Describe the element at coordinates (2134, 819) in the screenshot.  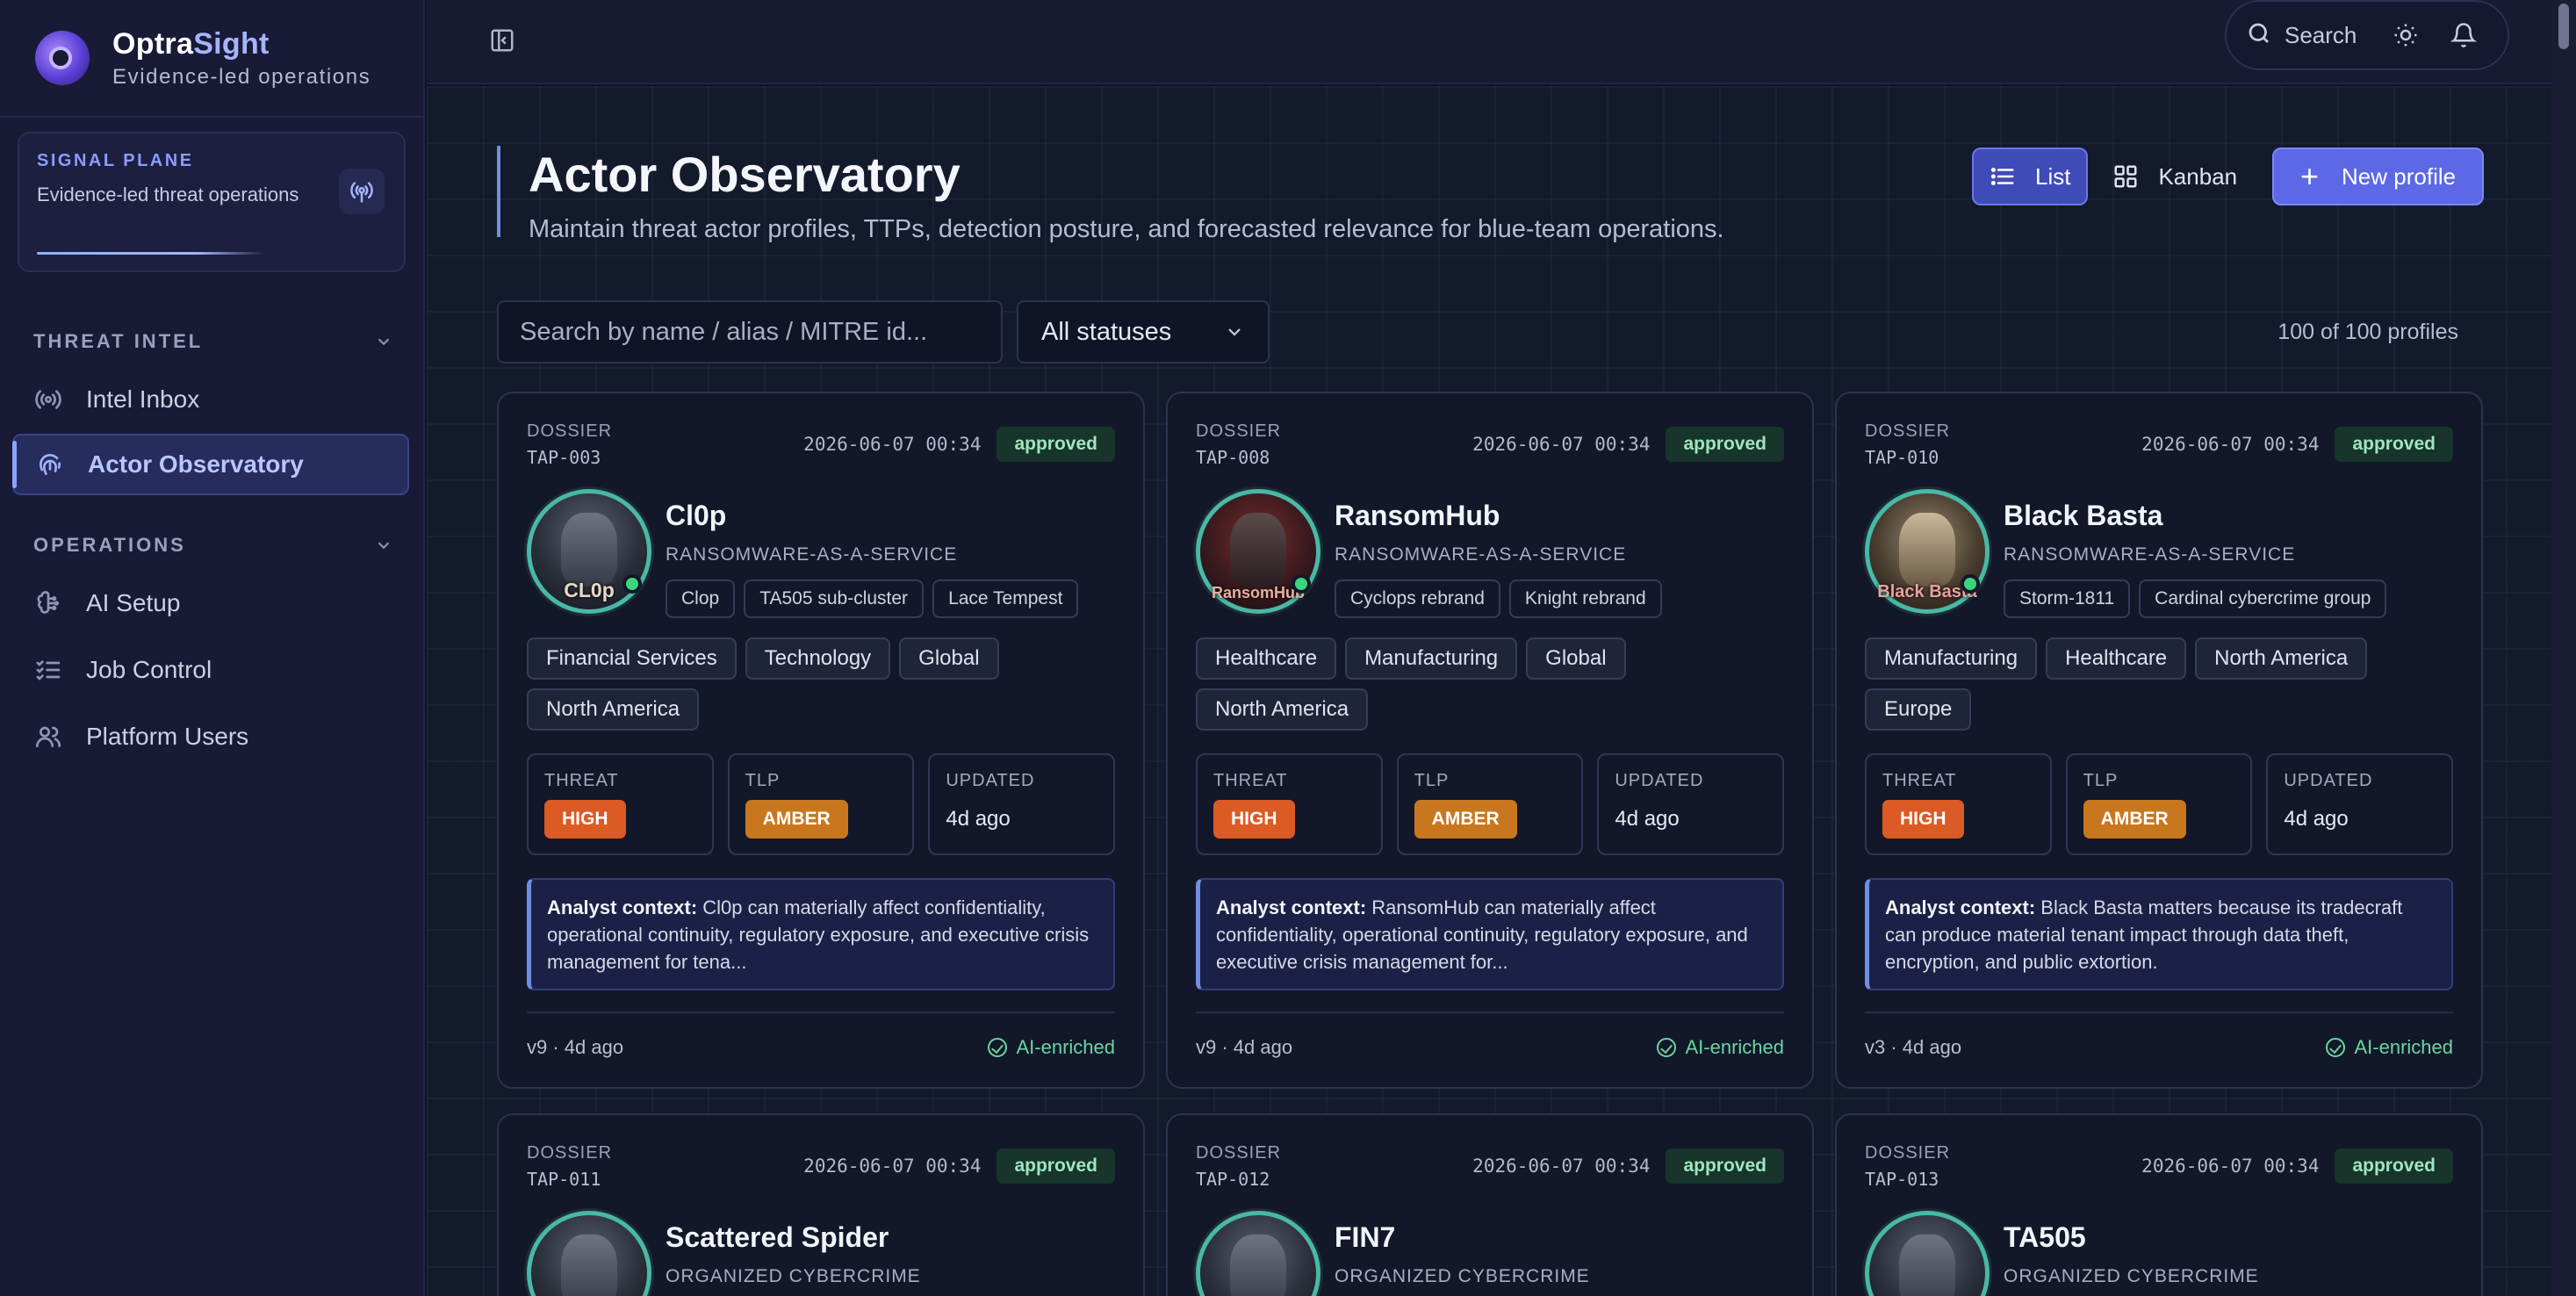
I see `tlp-badge: AMBER` at that location.